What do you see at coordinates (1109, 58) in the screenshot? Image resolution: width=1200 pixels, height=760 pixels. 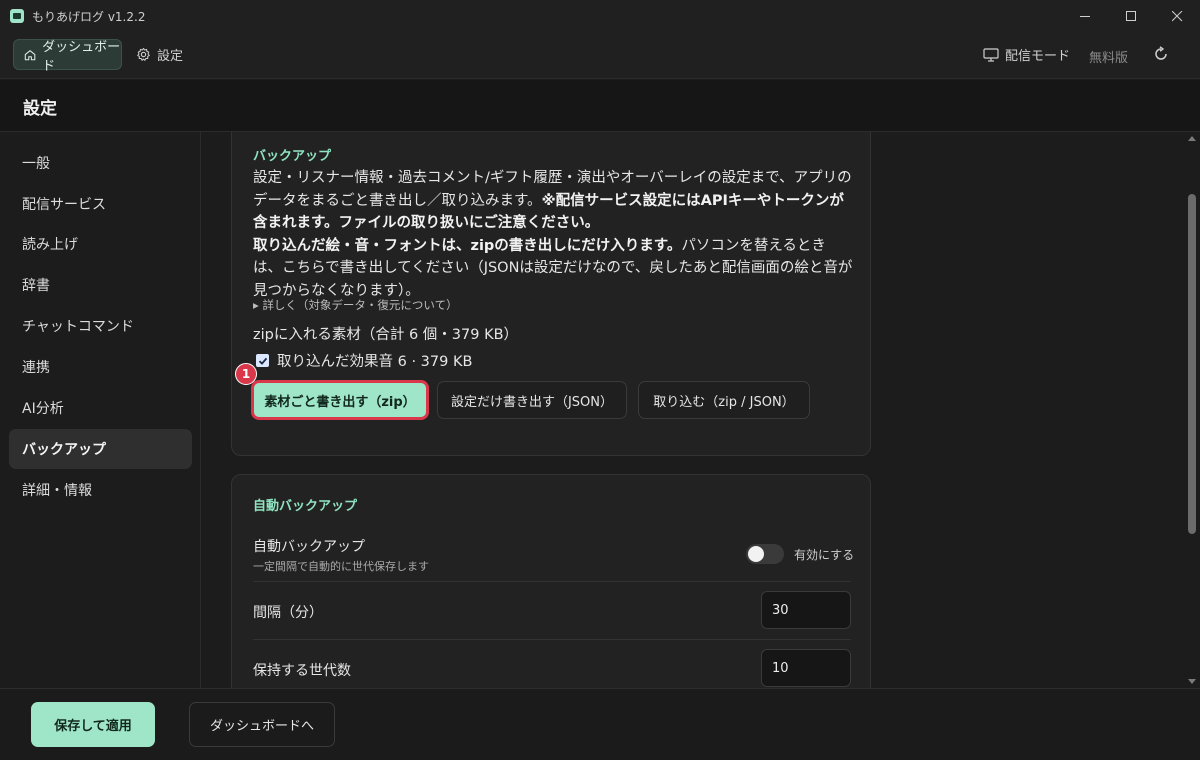 I see `free-edition-label: 無料版` at bounding box center [1109, 58].